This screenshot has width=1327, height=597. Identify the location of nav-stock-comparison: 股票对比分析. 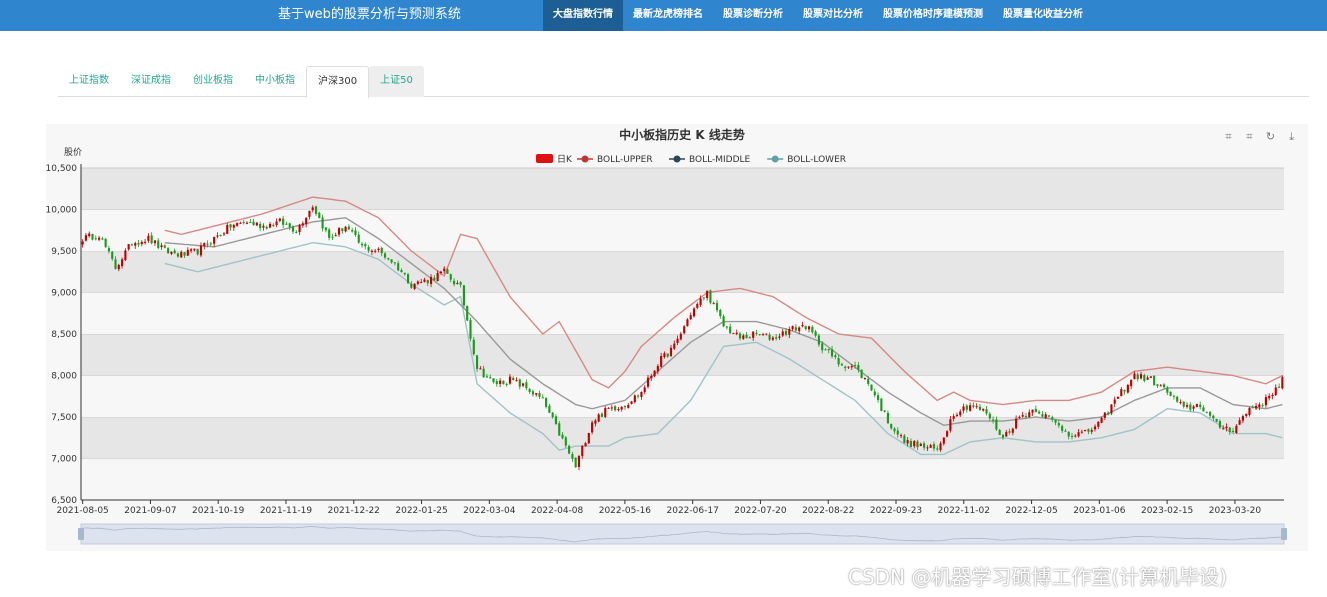
(833, 15).